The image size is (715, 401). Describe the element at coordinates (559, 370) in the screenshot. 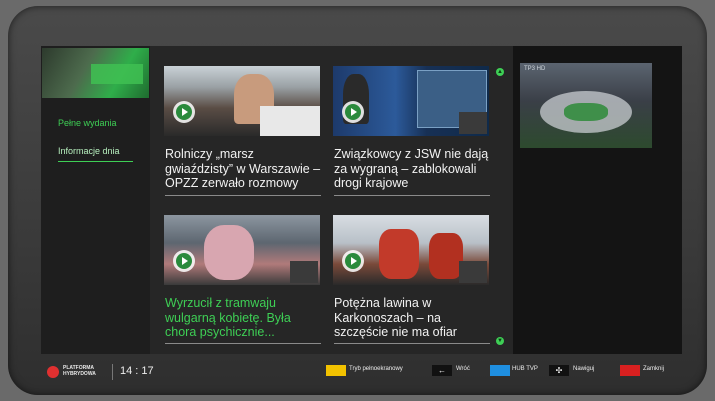

I see `navigate-icon: ✣` at that location.